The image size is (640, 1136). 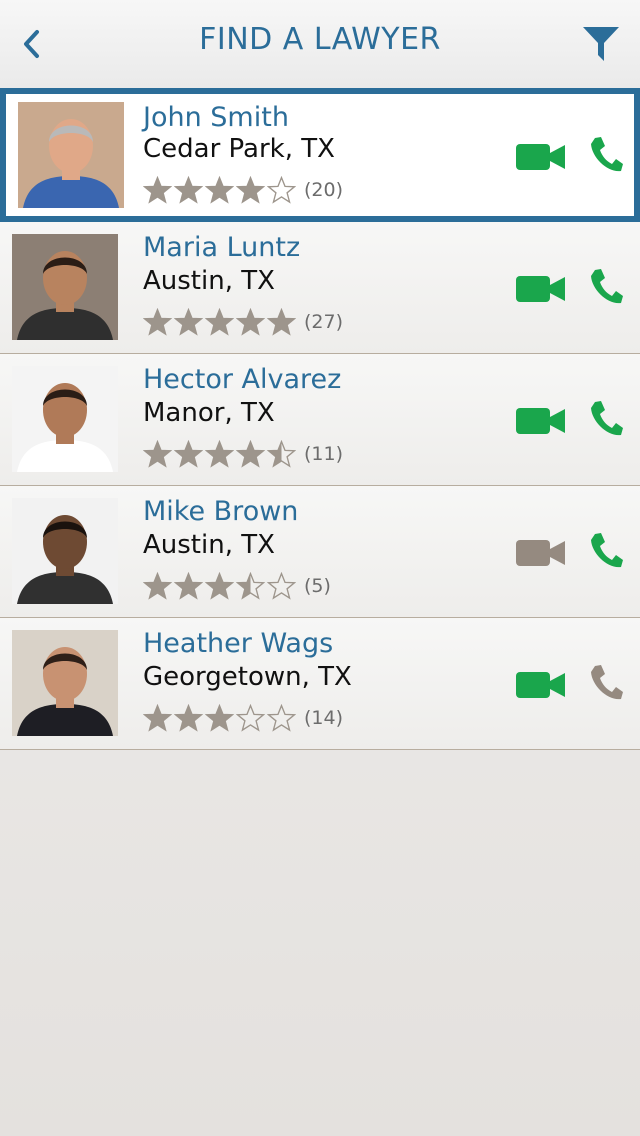 I want to click on rating: (5), so click(x=237, y=586).